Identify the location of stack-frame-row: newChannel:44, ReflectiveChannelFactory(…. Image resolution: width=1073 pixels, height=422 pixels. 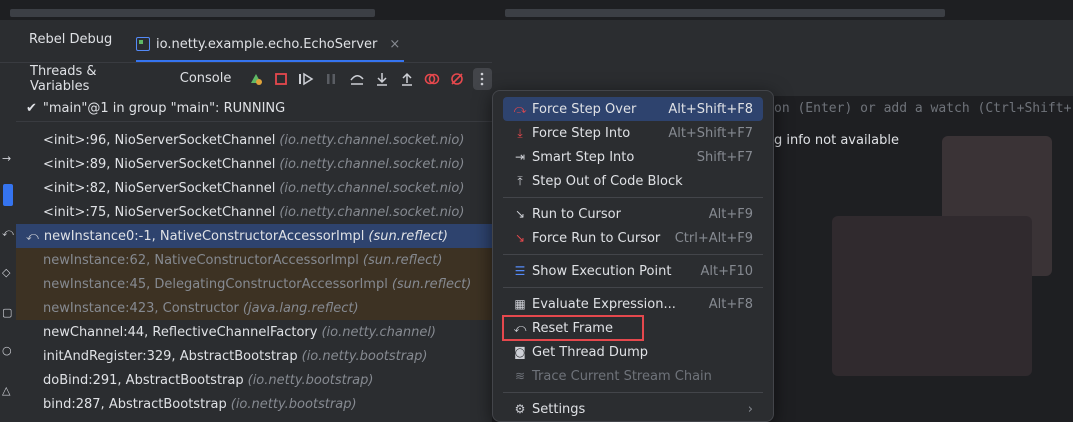
(254, 332).